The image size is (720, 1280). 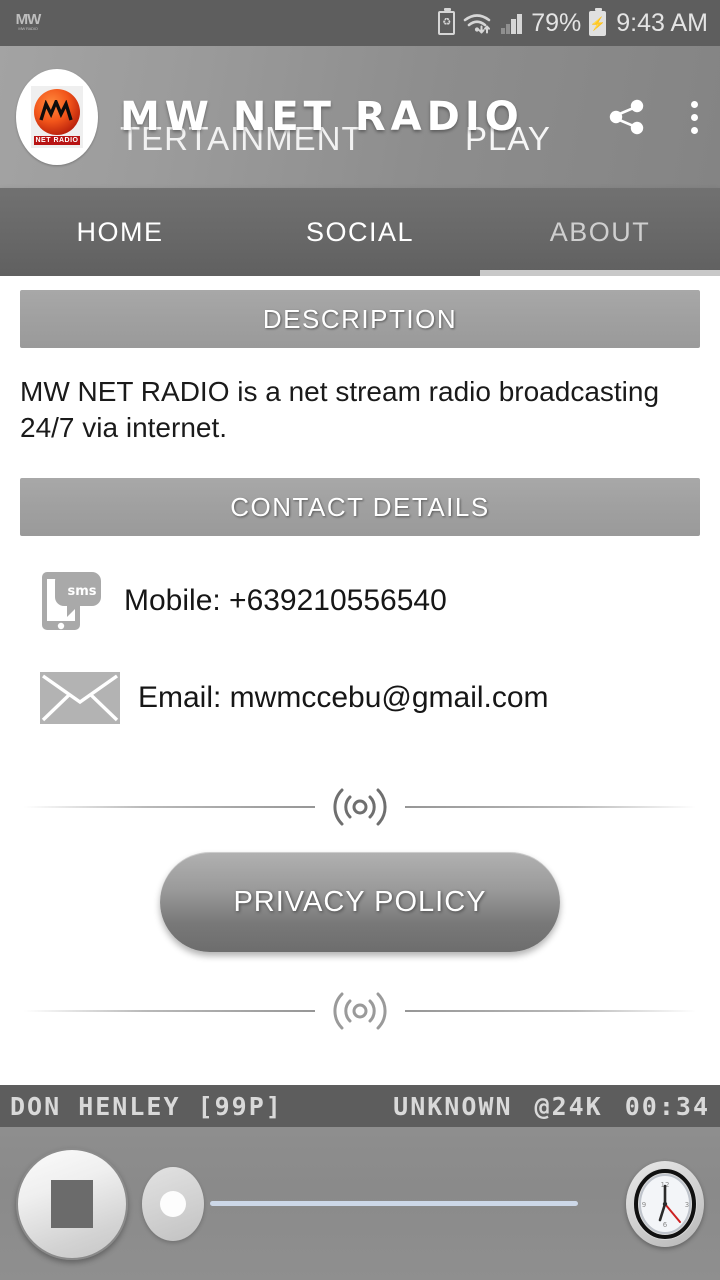 I want to click on contact-section-heading: CONTACT DETAILS, so click(x=360, y=507).